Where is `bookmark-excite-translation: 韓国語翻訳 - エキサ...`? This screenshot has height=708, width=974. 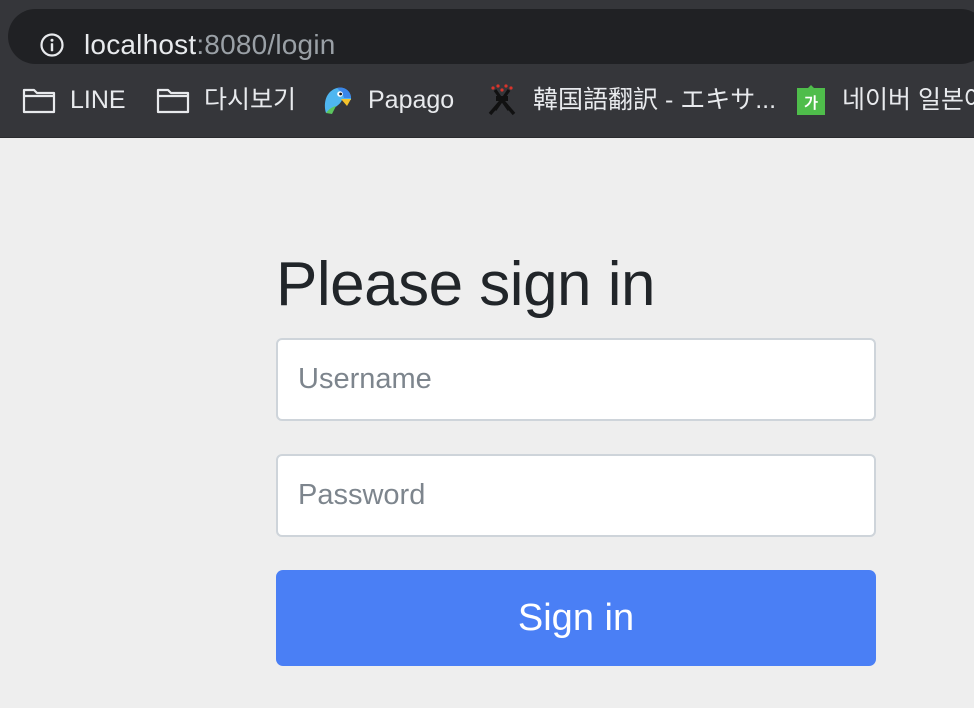
bookmark-excite-translation: 韓国語翻訳 - エキサ... is located at coordinates (630, 100).